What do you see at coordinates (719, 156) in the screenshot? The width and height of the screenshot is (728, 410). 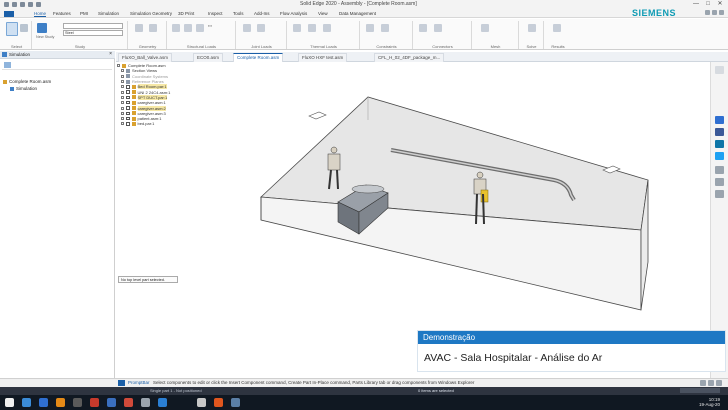 I see `twitter-icon` at bounding box center [719, 156].